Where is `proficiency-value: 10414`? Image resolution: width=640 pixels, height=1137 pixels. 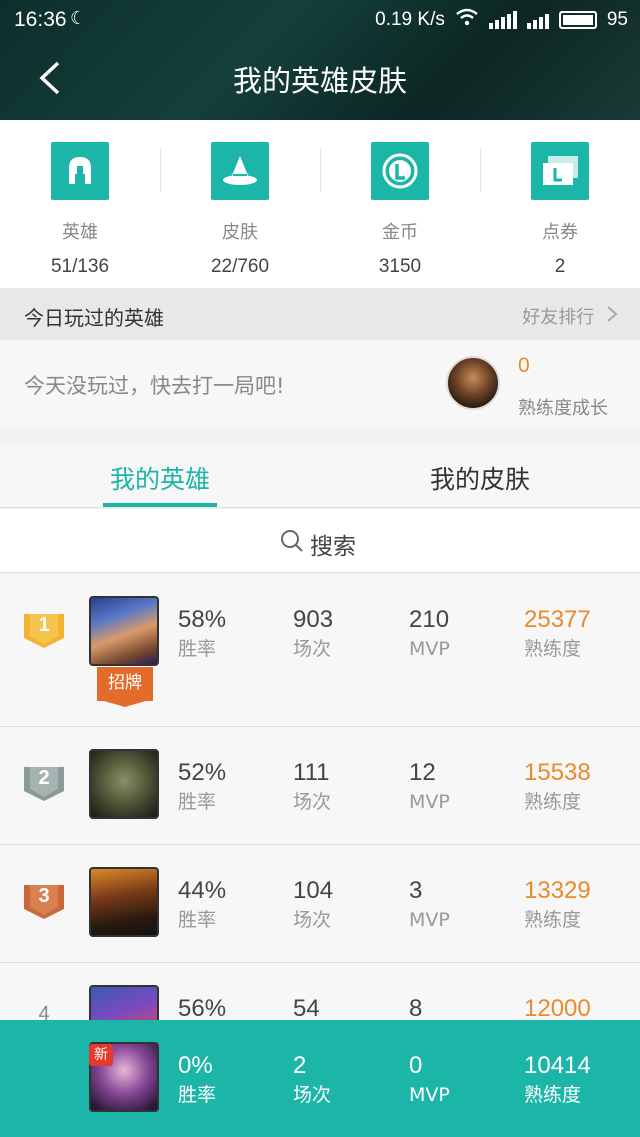 proficiency-value: 10414 is located at coordinates (557, 1065).